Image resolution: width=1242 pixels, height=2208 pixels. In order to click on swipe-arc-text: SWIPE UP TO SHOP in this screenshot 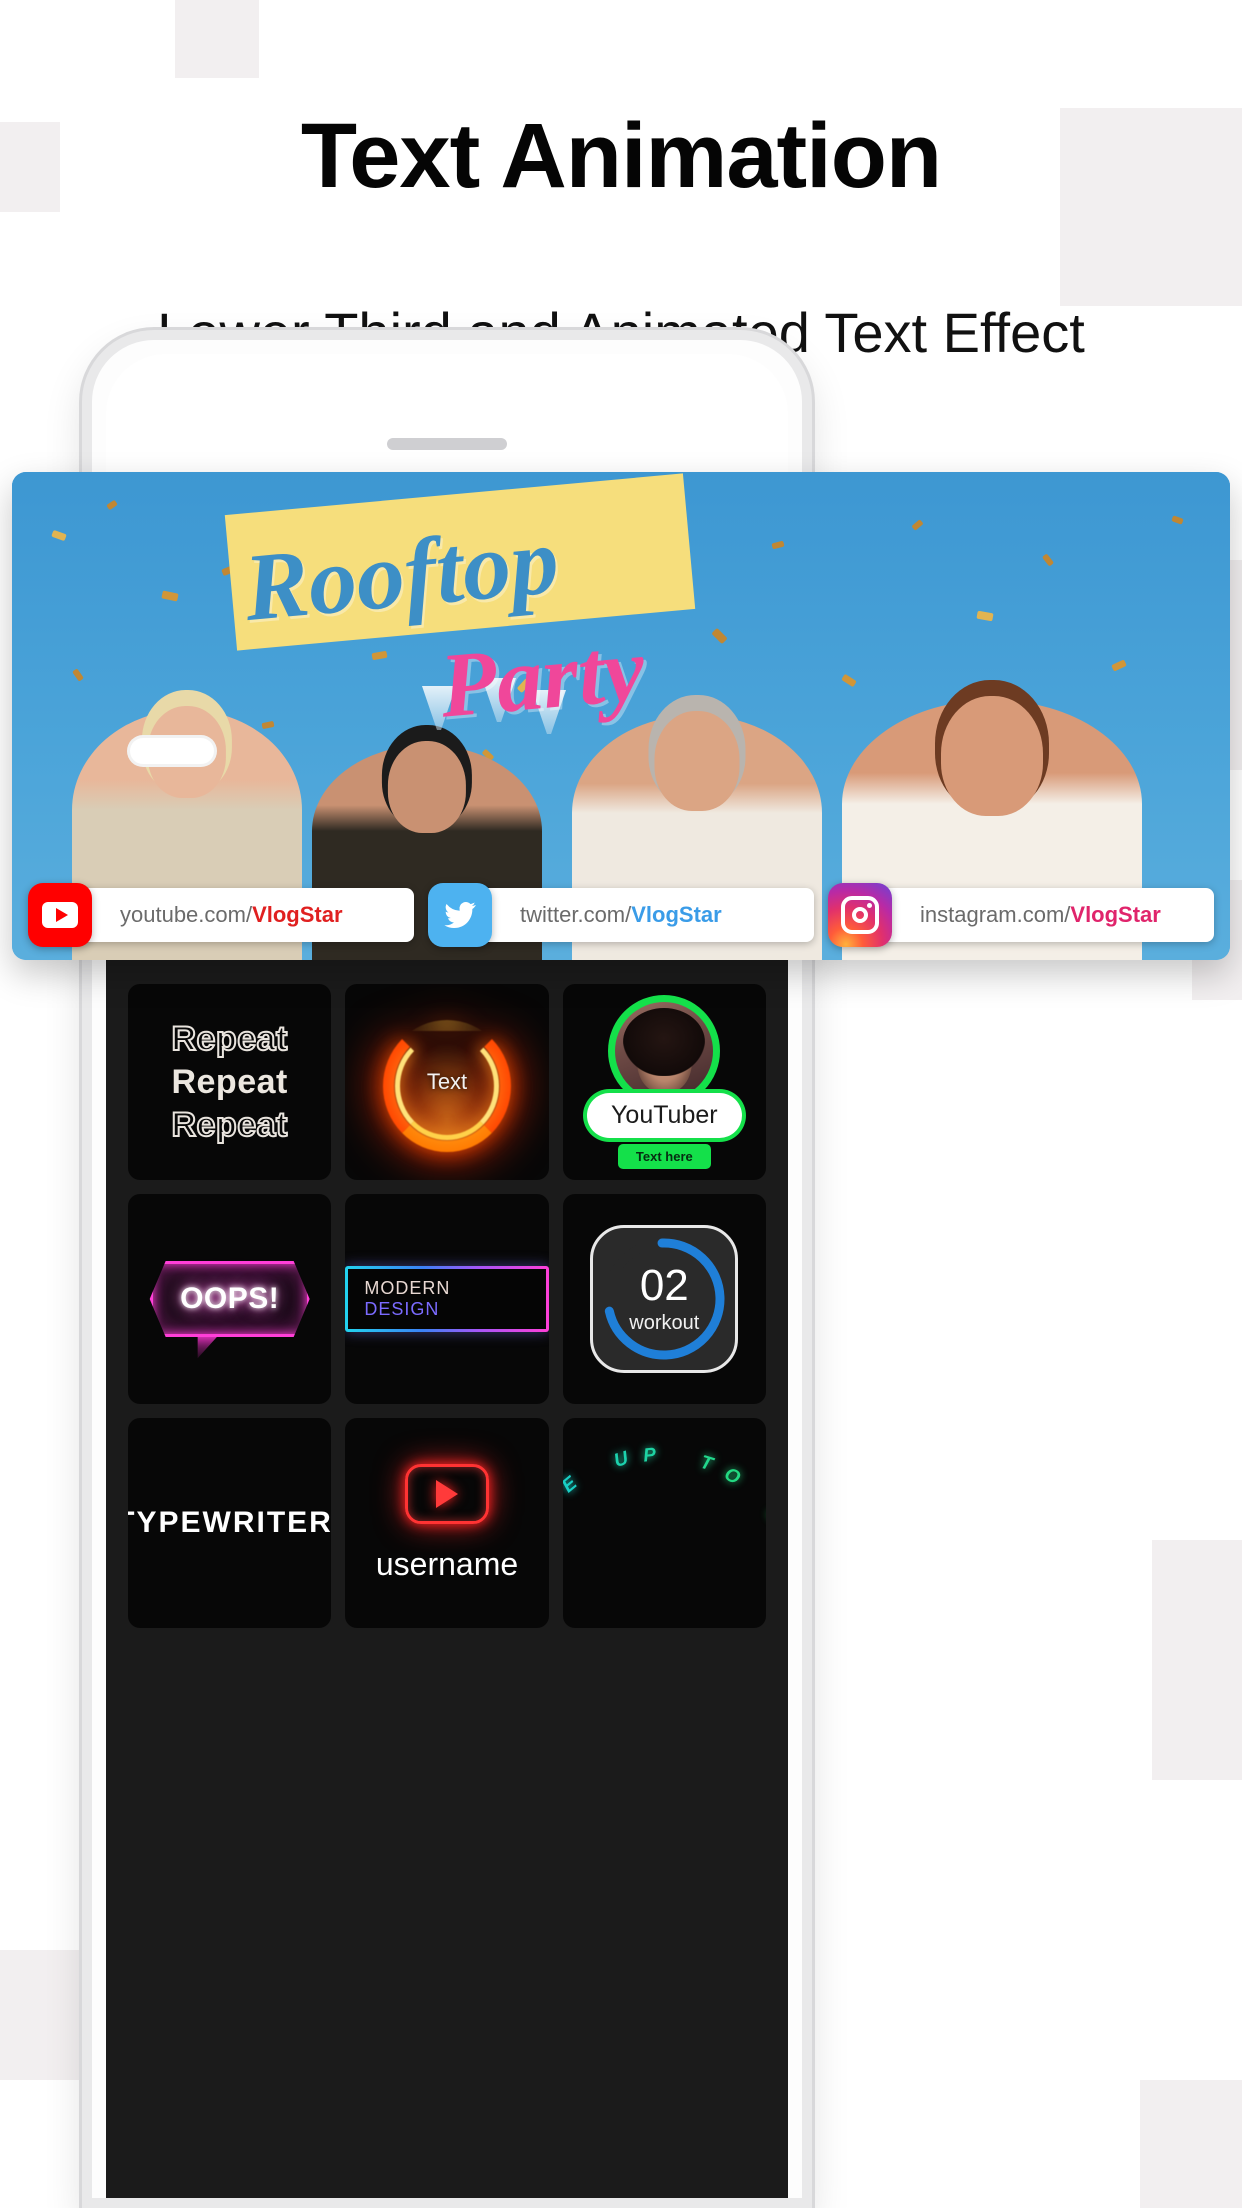, I will do `click(664, 1521)`.